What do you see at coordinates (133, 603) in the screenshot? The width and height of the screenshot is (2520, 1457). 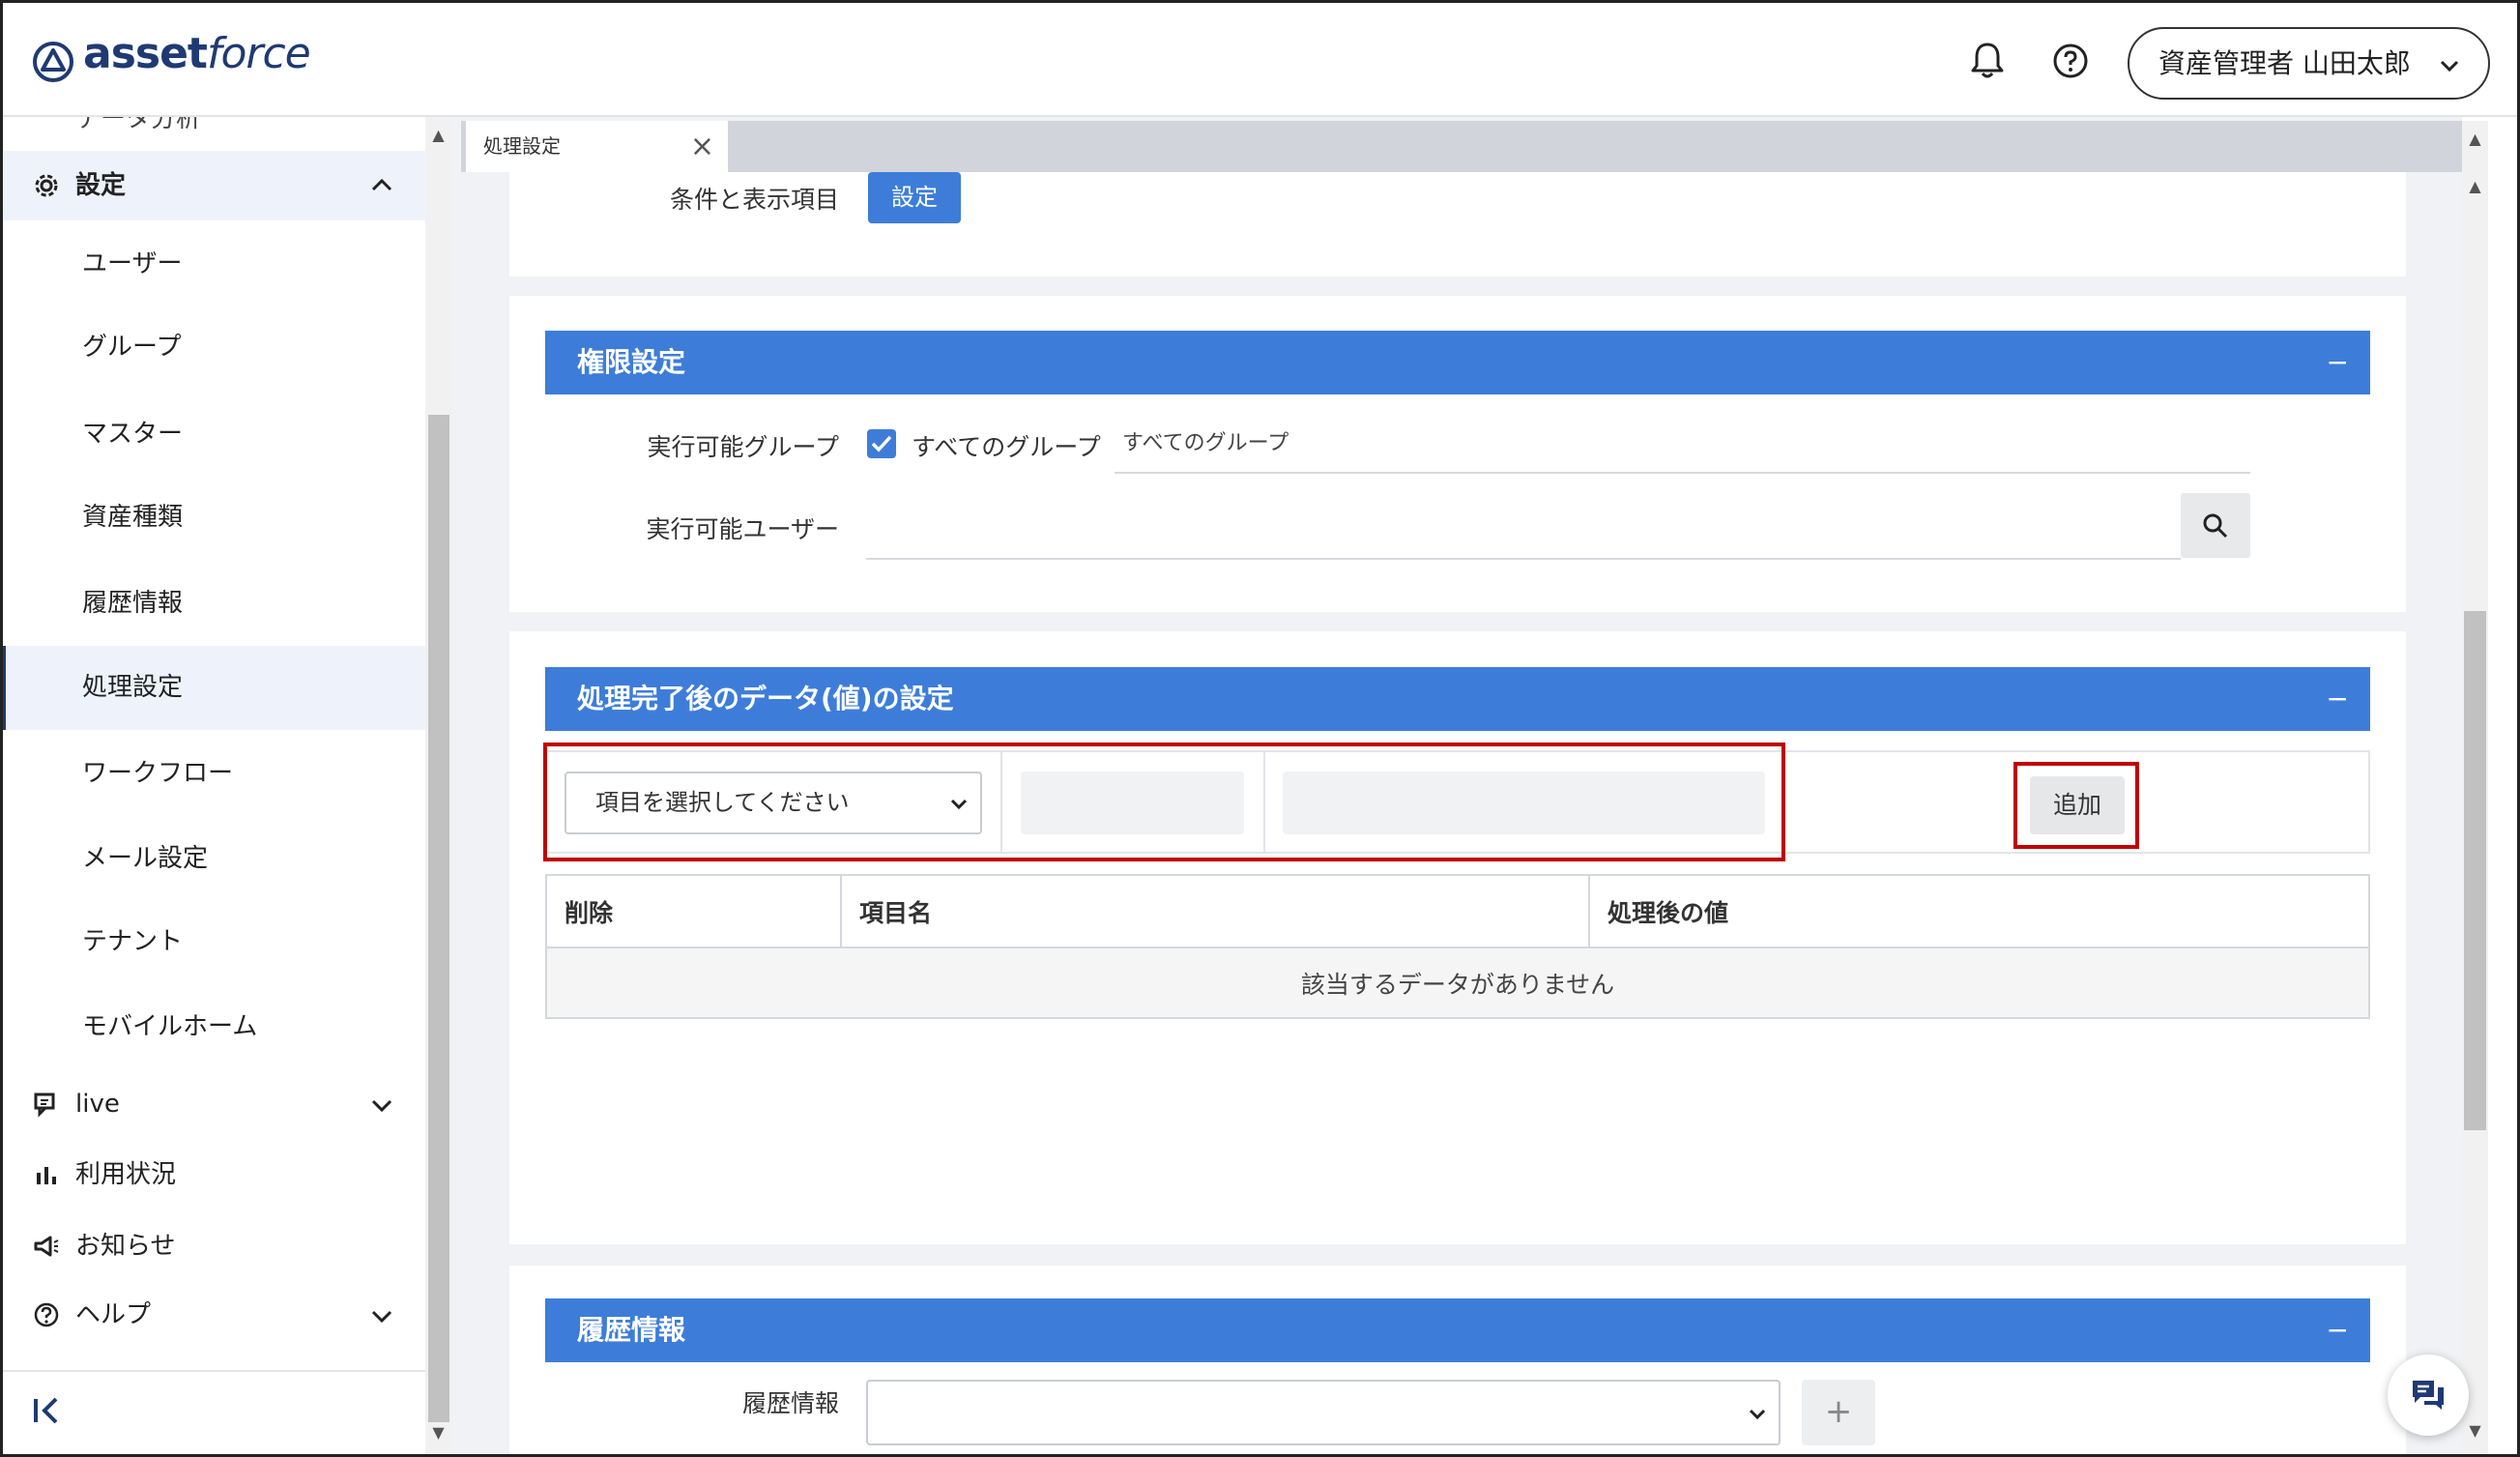 I see `sidebar-item-label: 履歴情報` at bounding box center [133, 603].